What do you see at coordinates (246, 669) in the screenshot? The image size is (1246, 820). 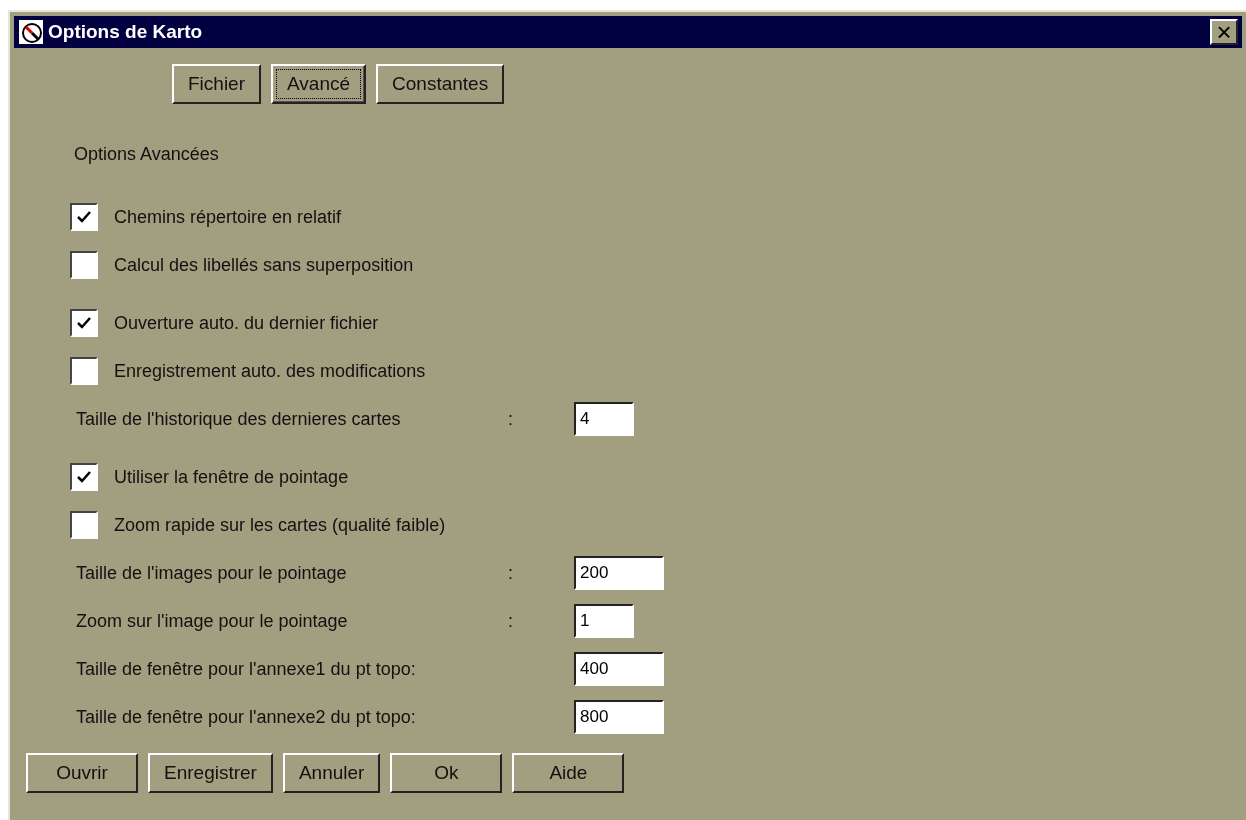 I see `field-label: Taille de fenêtre pour l'annexe1 du pt topo:` at bounding box center [246, 669].